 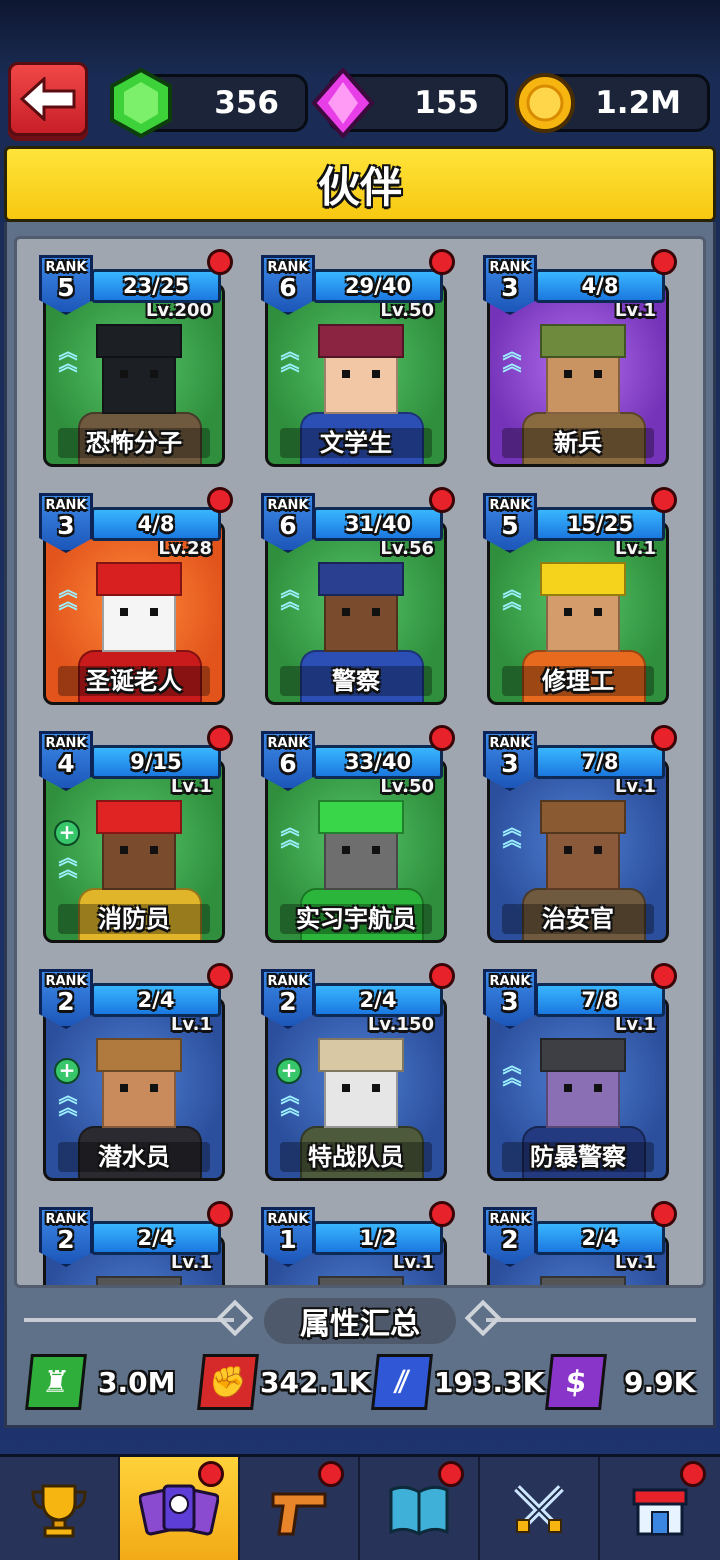 I want to click on shard-progress: 4/8, so click(x=156, y=524).